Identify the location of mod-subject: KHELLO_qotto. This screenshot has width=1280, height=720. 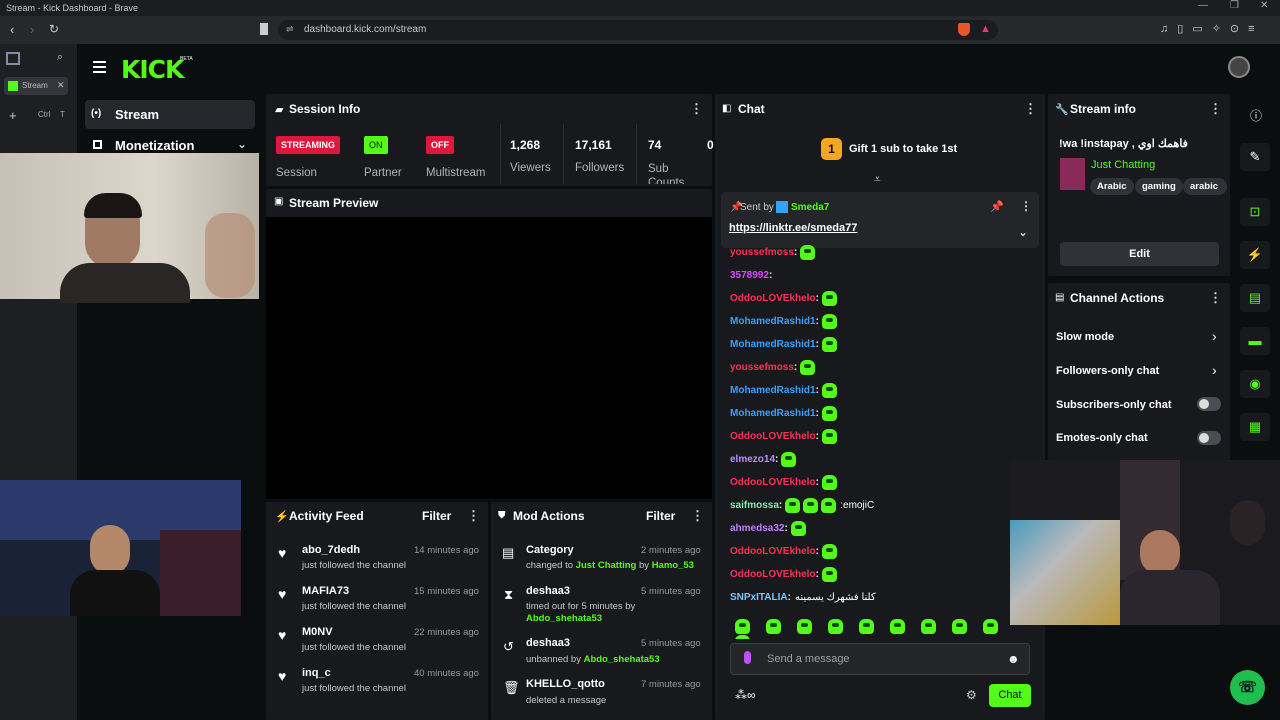
(565, 684).